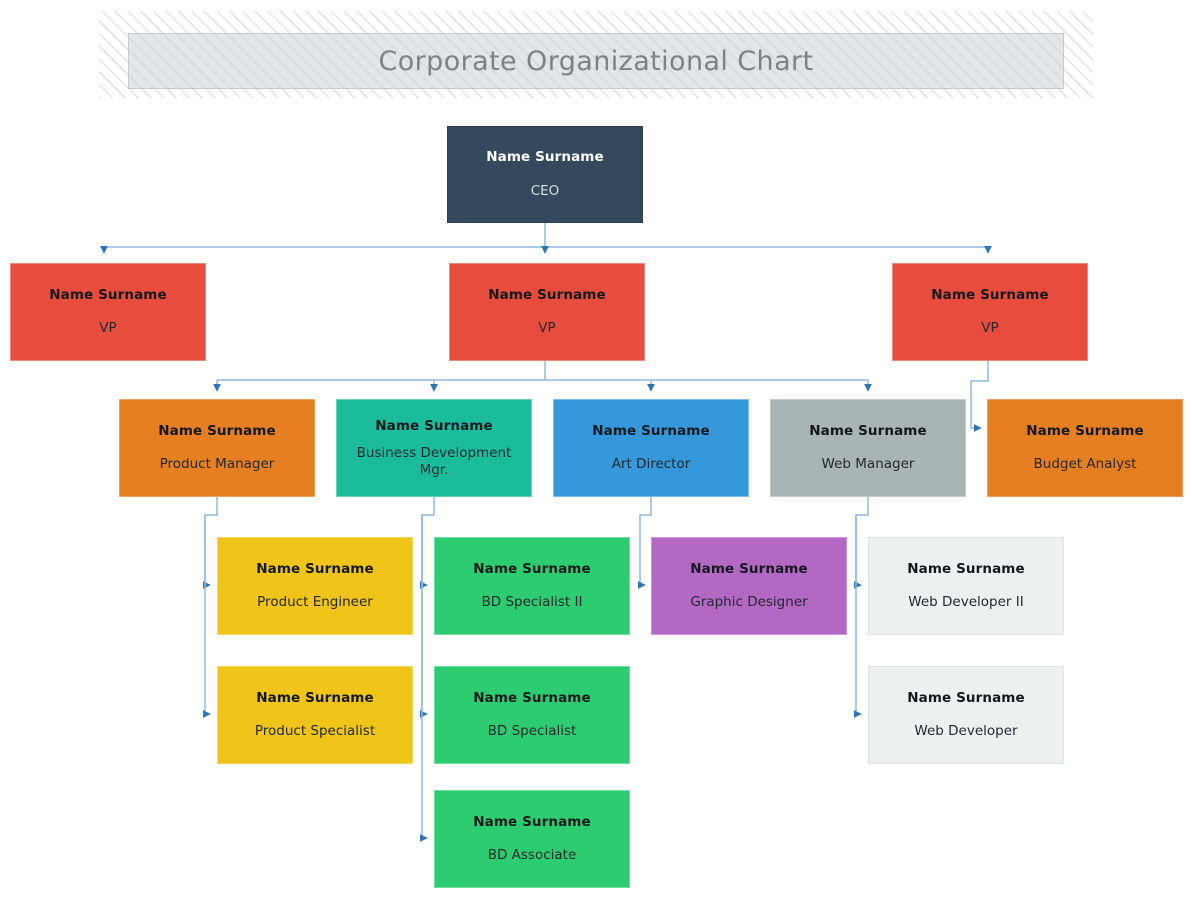  What do you see at coordinates (217, 448) in the screenshot?
I see `node-product-manager: Name Surname Product Manager` at bounding box center [217, 448].